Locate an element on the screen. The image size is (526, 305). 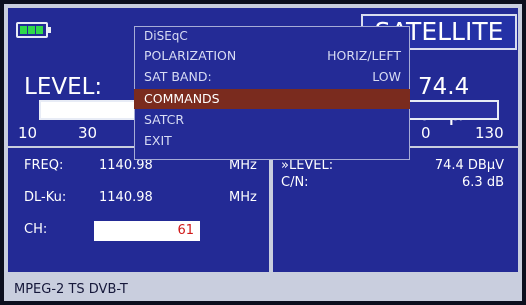
menu-item-label: SATCR is located at coordinates (164, 119).